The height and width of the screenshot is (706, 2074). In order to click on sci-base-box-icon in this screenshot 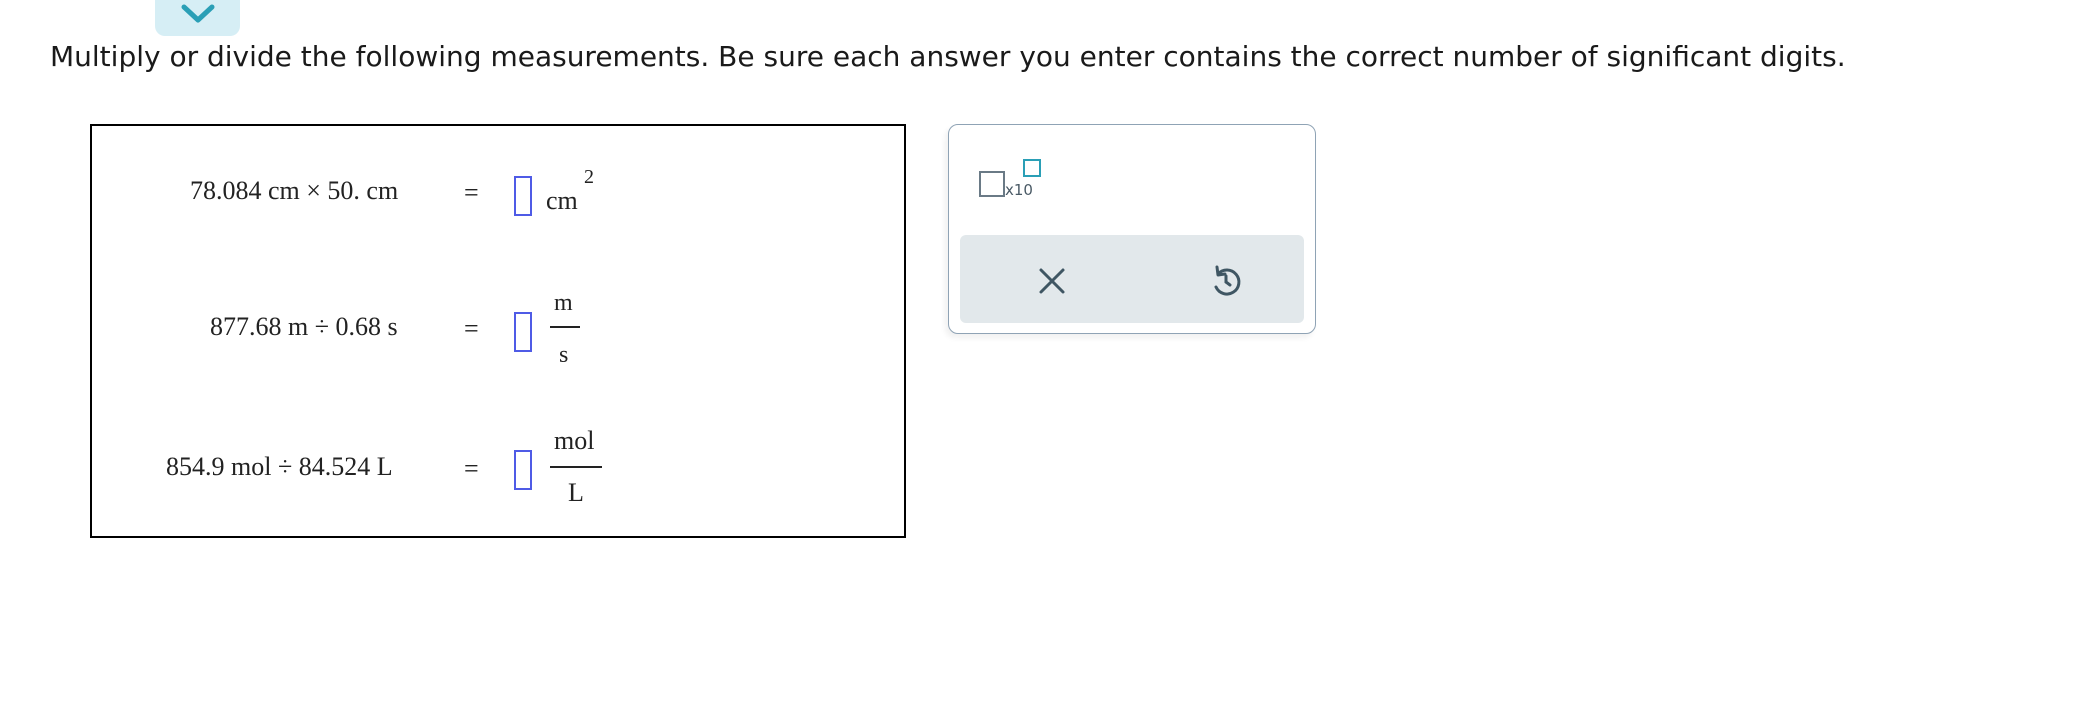, I will do `click(992, 184)`.